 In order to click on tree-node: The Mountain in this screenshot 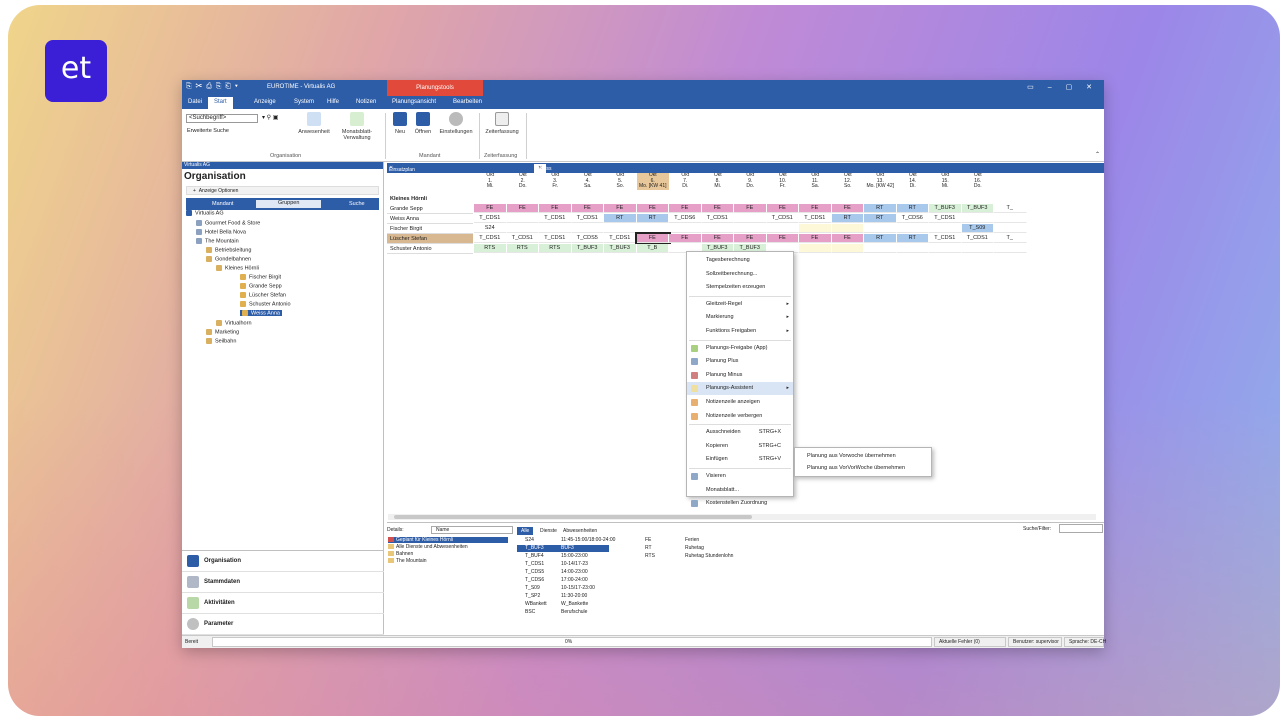, I will do `click(217, 241)`.